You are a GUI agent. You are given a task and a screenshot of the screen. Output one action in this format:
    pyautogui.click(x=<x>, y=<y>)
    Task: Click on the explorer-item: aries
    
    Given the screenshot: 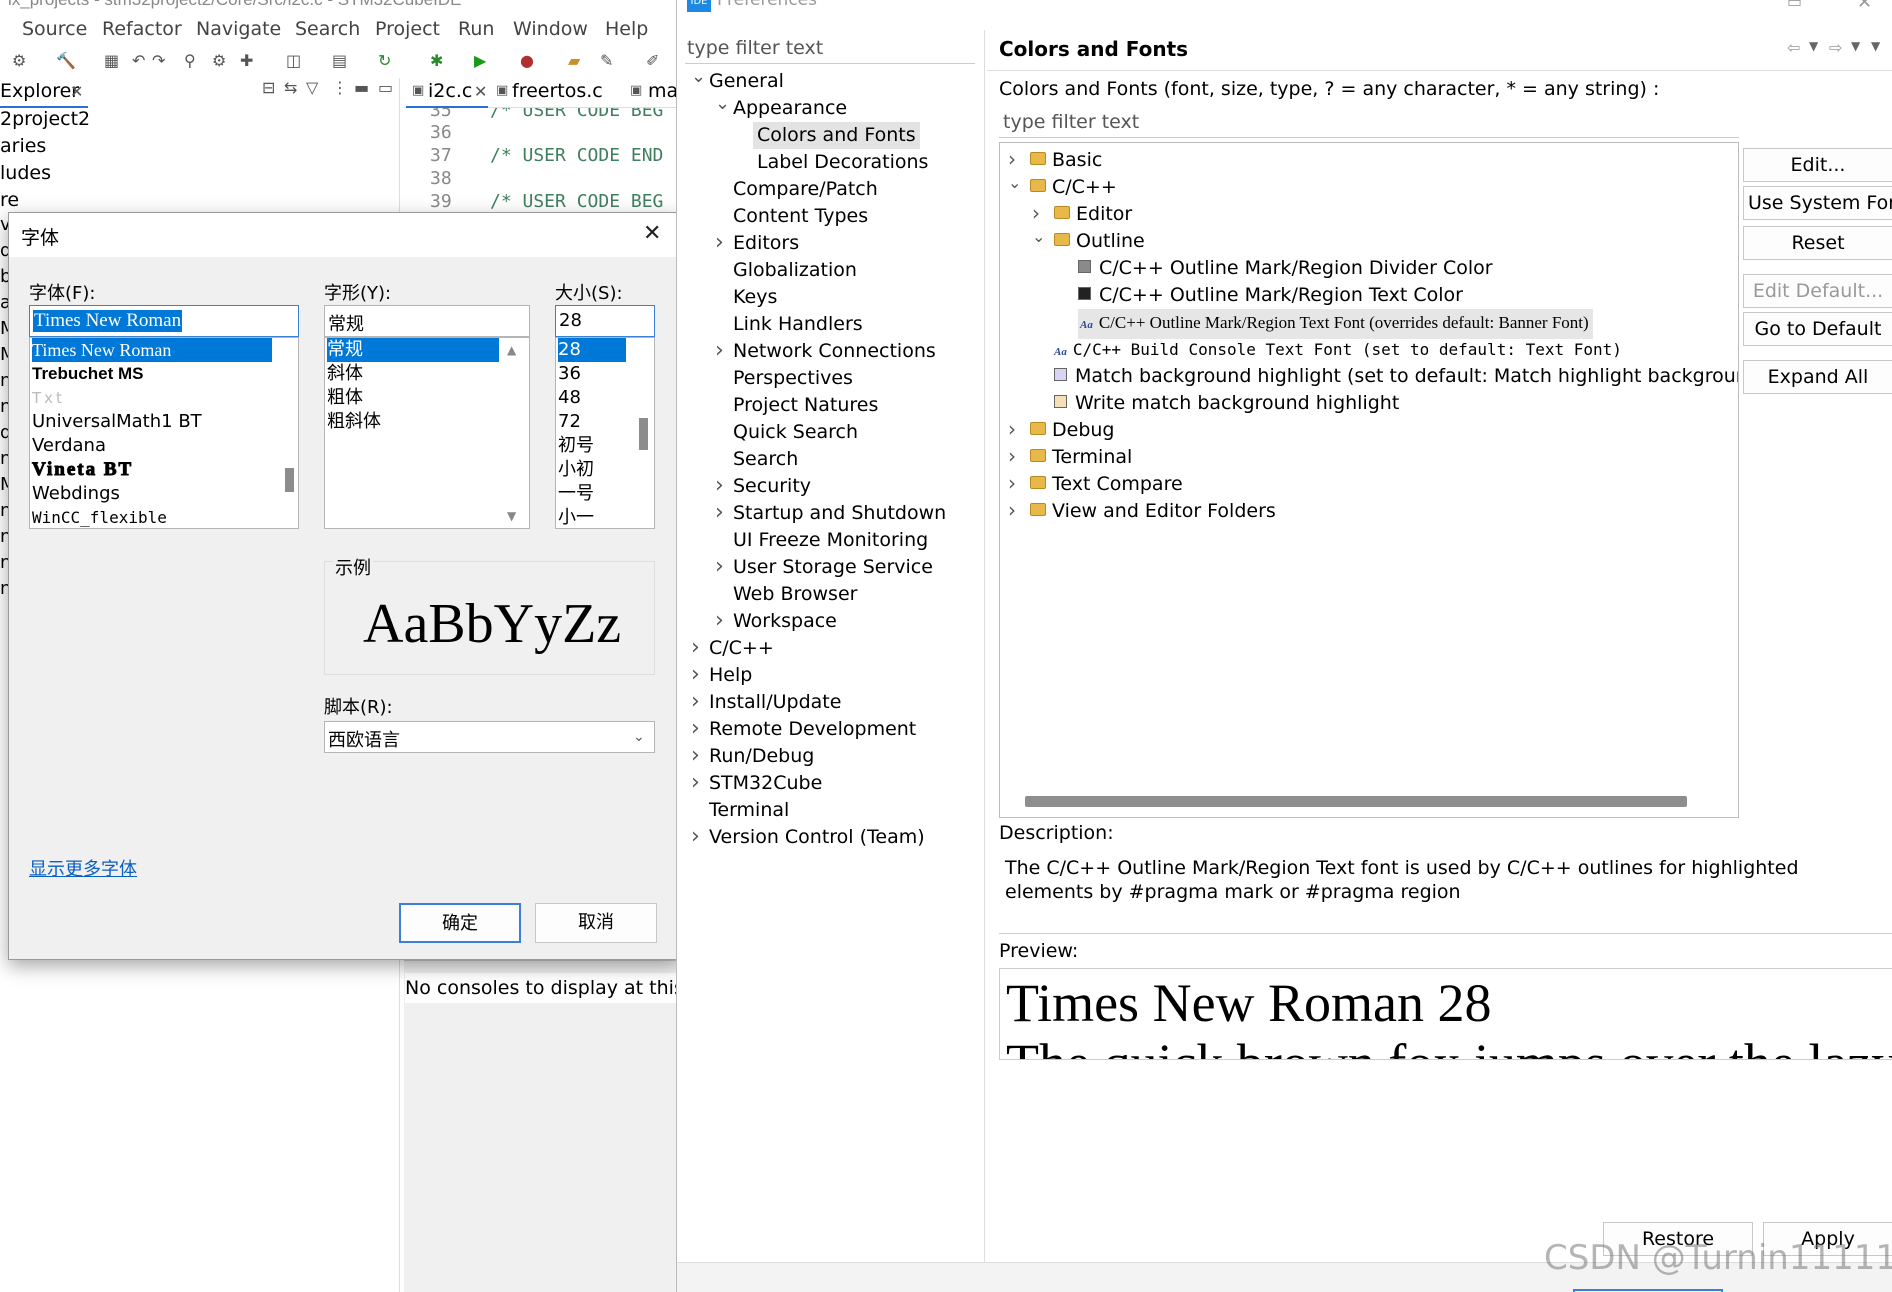 What is the action you would take?
    pyautogui.click(x=23, y=146)
    